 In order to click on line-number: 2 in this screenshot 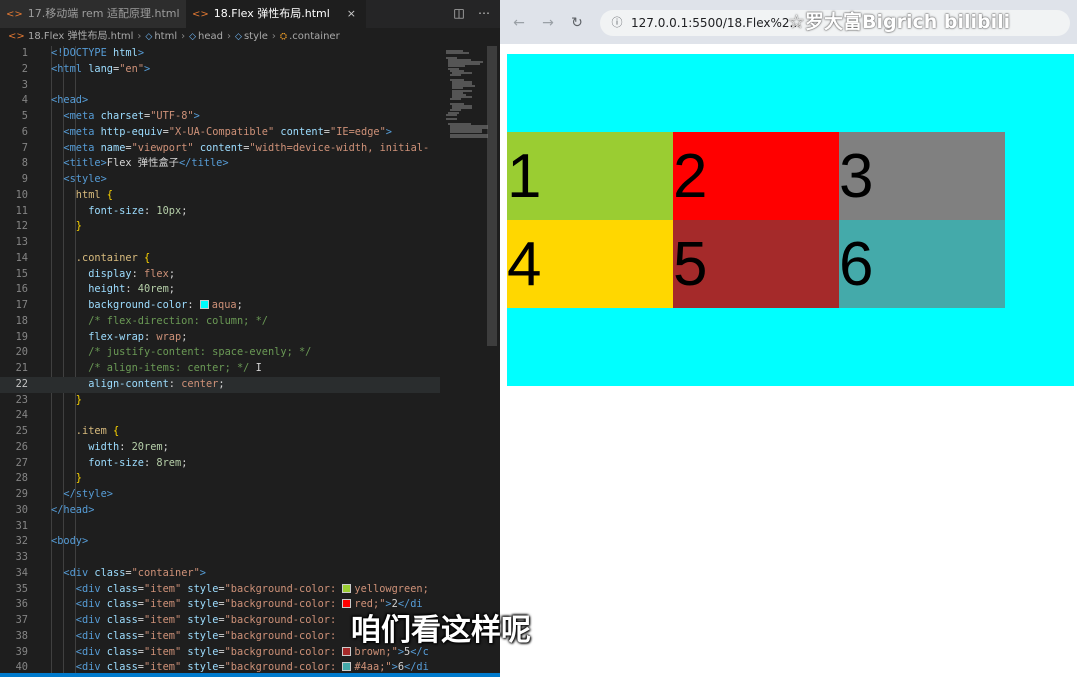, I will do `click(24, 68)`.